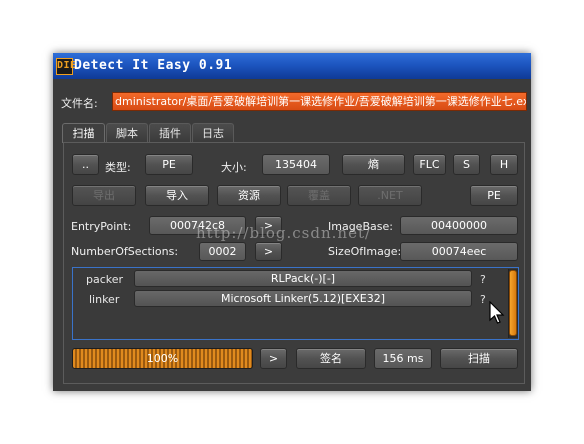 This screenshot has height=444, width=584. Describe the element at coordinates (513, 303) in the screenshot. I see `results-scrollbar-thumb` at that location.